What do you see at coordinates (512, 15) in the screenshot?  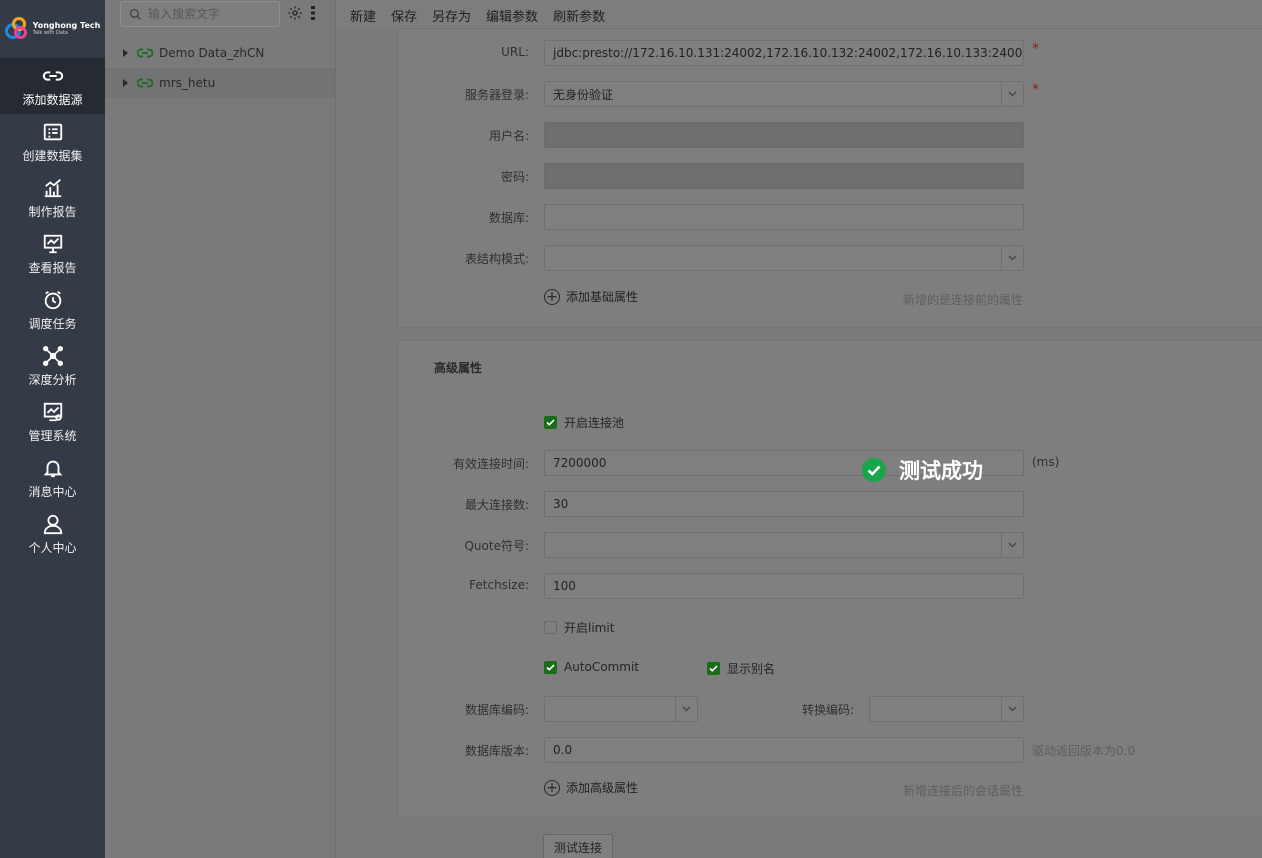 I see `edit-params-button: 编辑参数` at bounding box center [512, 15].